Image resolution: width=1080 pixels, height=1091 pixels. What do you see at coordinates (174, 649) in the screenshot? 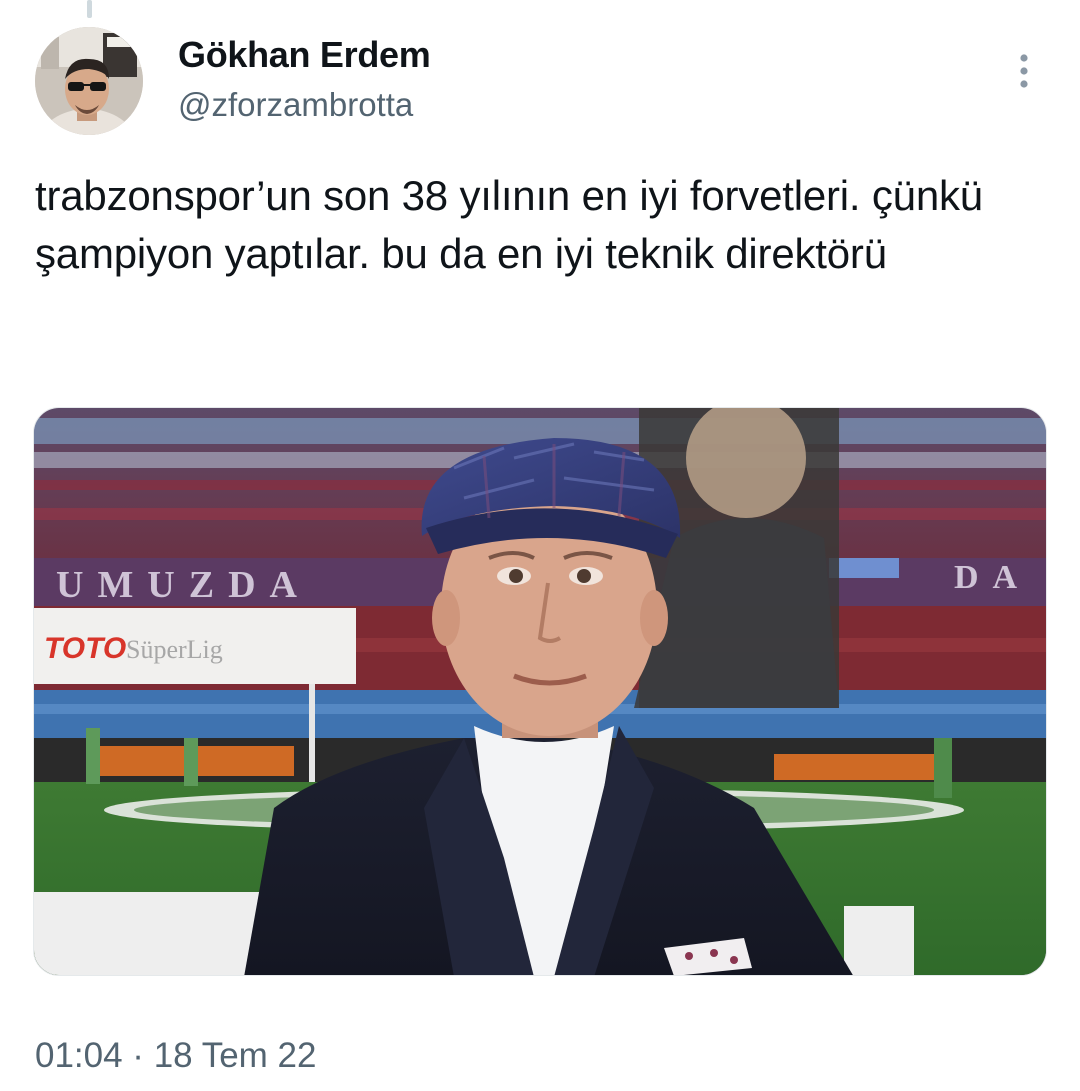
I see `sponsor-board-text: SüperLig` at bounding box center [174, 649].